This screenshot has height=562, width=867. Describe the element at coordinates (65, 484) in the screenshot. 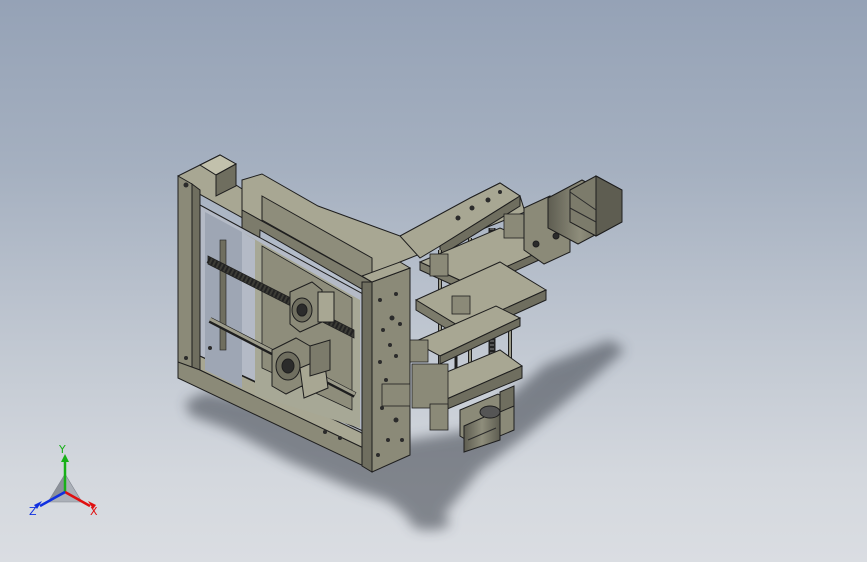

I see `orientation-triad: Y X Z` at that location.